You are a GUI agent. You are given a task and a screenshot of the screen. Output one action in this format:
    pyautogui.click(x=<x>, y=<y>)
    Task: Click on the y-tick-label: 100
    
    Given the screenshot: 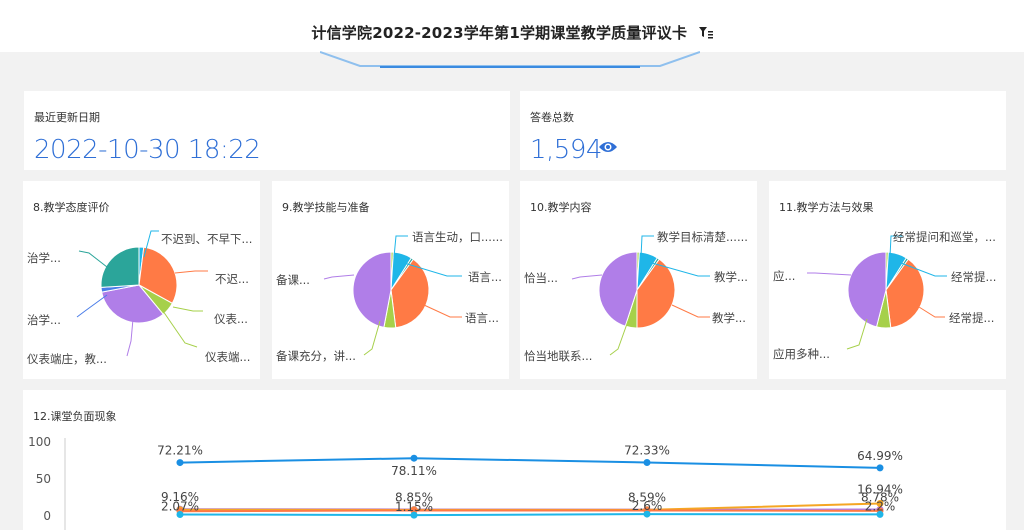 What is the action you would take?
    pyautogui.click(x=39, y=442)
    